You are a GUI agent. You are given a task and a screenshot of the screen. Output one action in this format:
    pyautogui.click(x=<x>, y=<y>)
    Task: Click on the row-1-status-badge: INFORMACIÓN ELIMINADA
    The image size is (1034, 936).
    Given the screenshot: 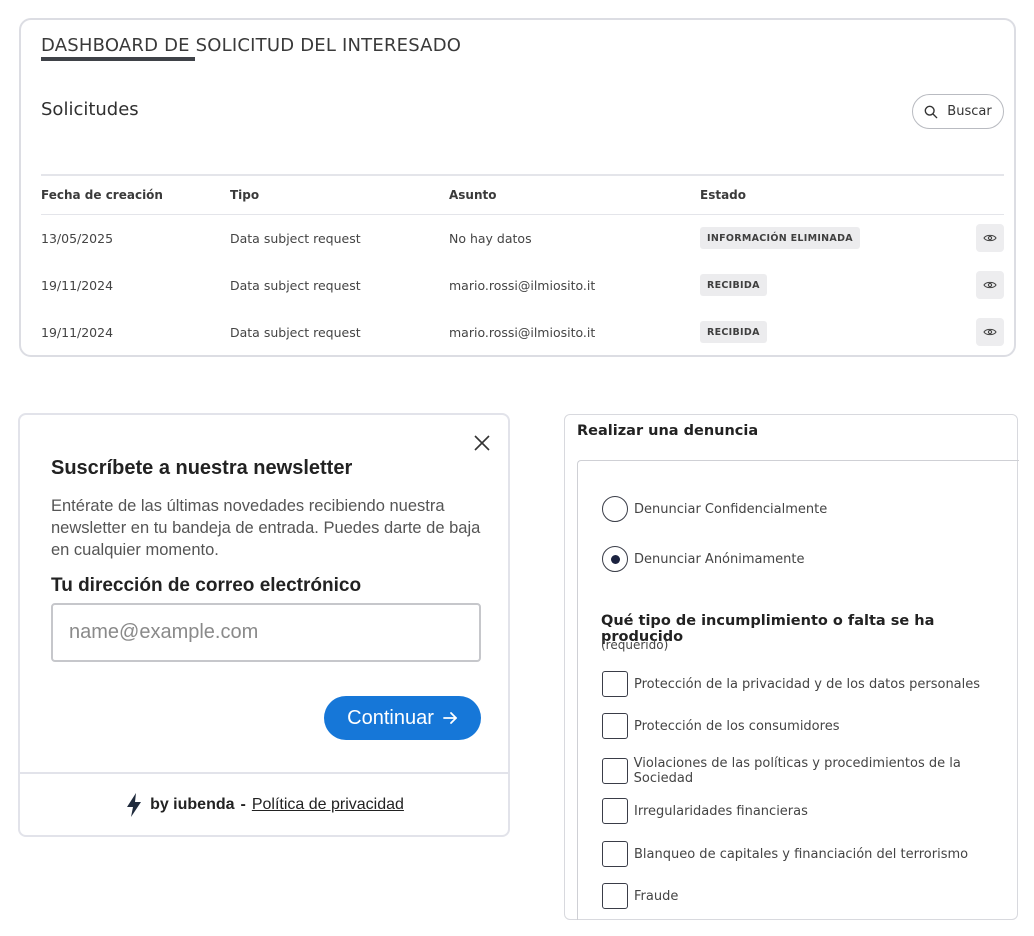 What is the action you would take?
    pyautogui.click(x=780, y=238)
    